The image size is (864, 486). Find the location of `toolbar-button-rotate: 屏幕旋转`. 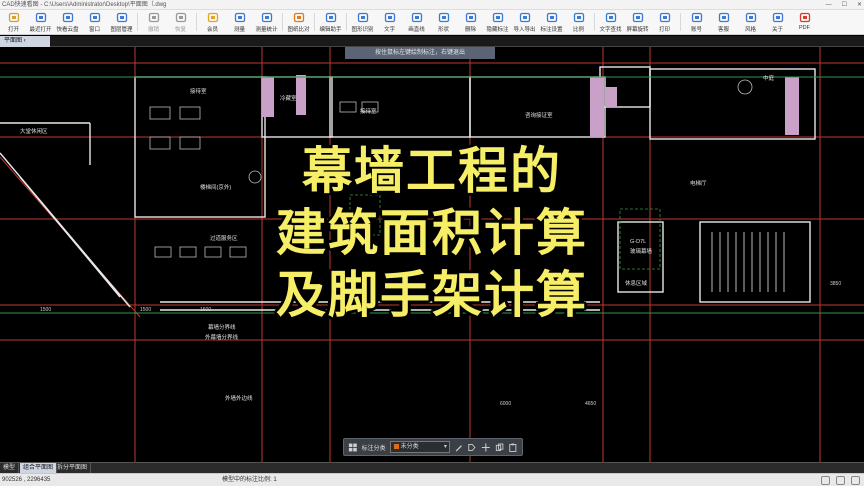

toolbar-button-rotate: 屏幕旋转 is located at coordinates (637, 22).